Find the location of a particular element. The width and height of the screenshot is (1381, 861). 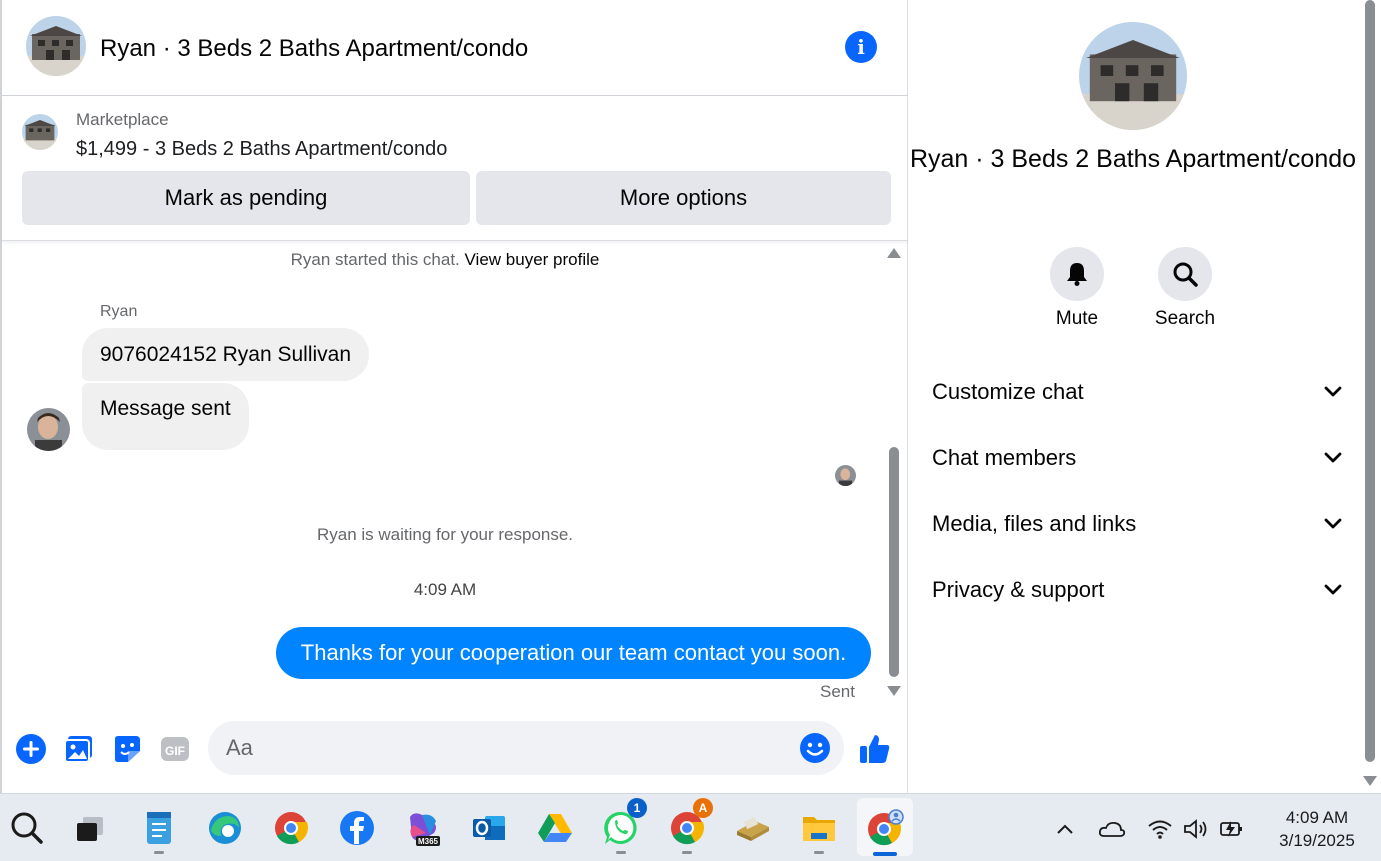

svg-text: GIF is located at coordinates (175, 751).